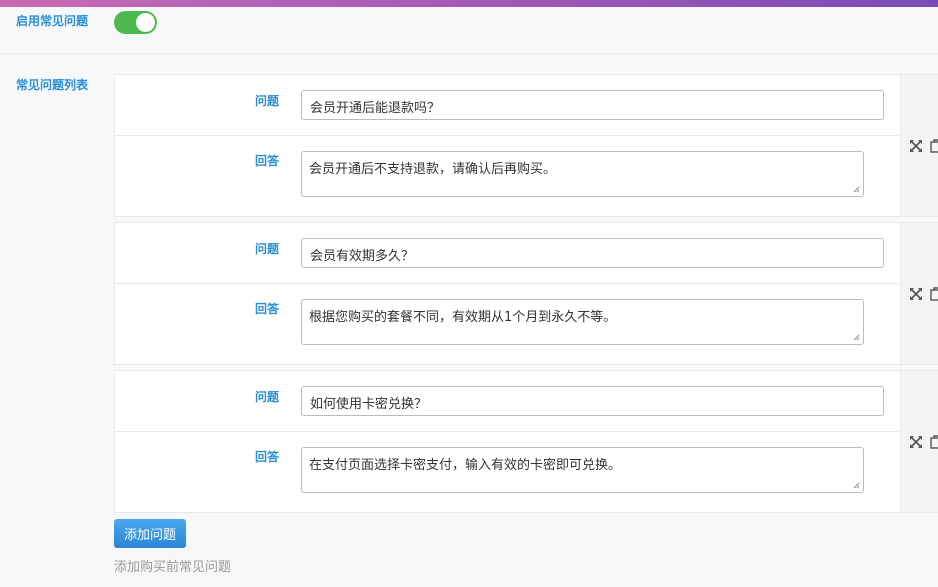 This screenshot has width=938, height=587. I want to click on answer-textarea: 根据您购买的套餐不同，有效期从1个月到永久不等。, so click(582, 322).